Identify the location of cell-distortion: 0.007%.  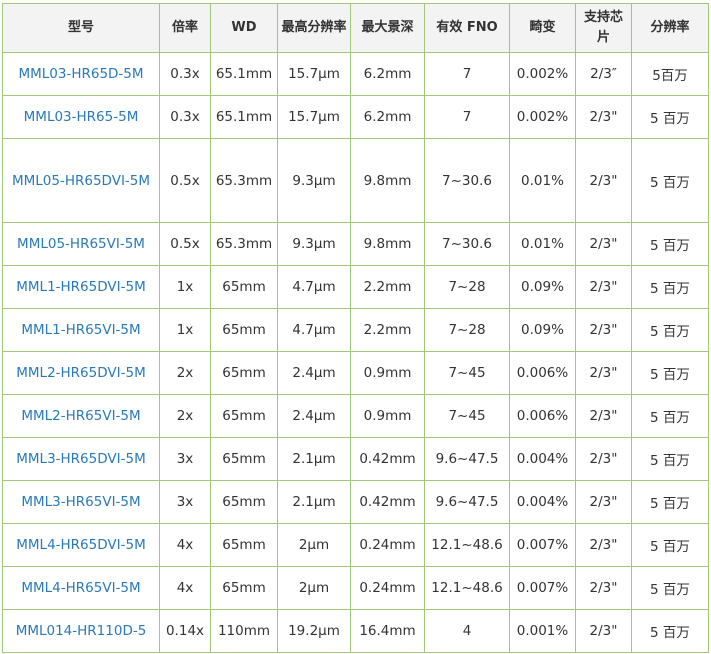
(542, 588).